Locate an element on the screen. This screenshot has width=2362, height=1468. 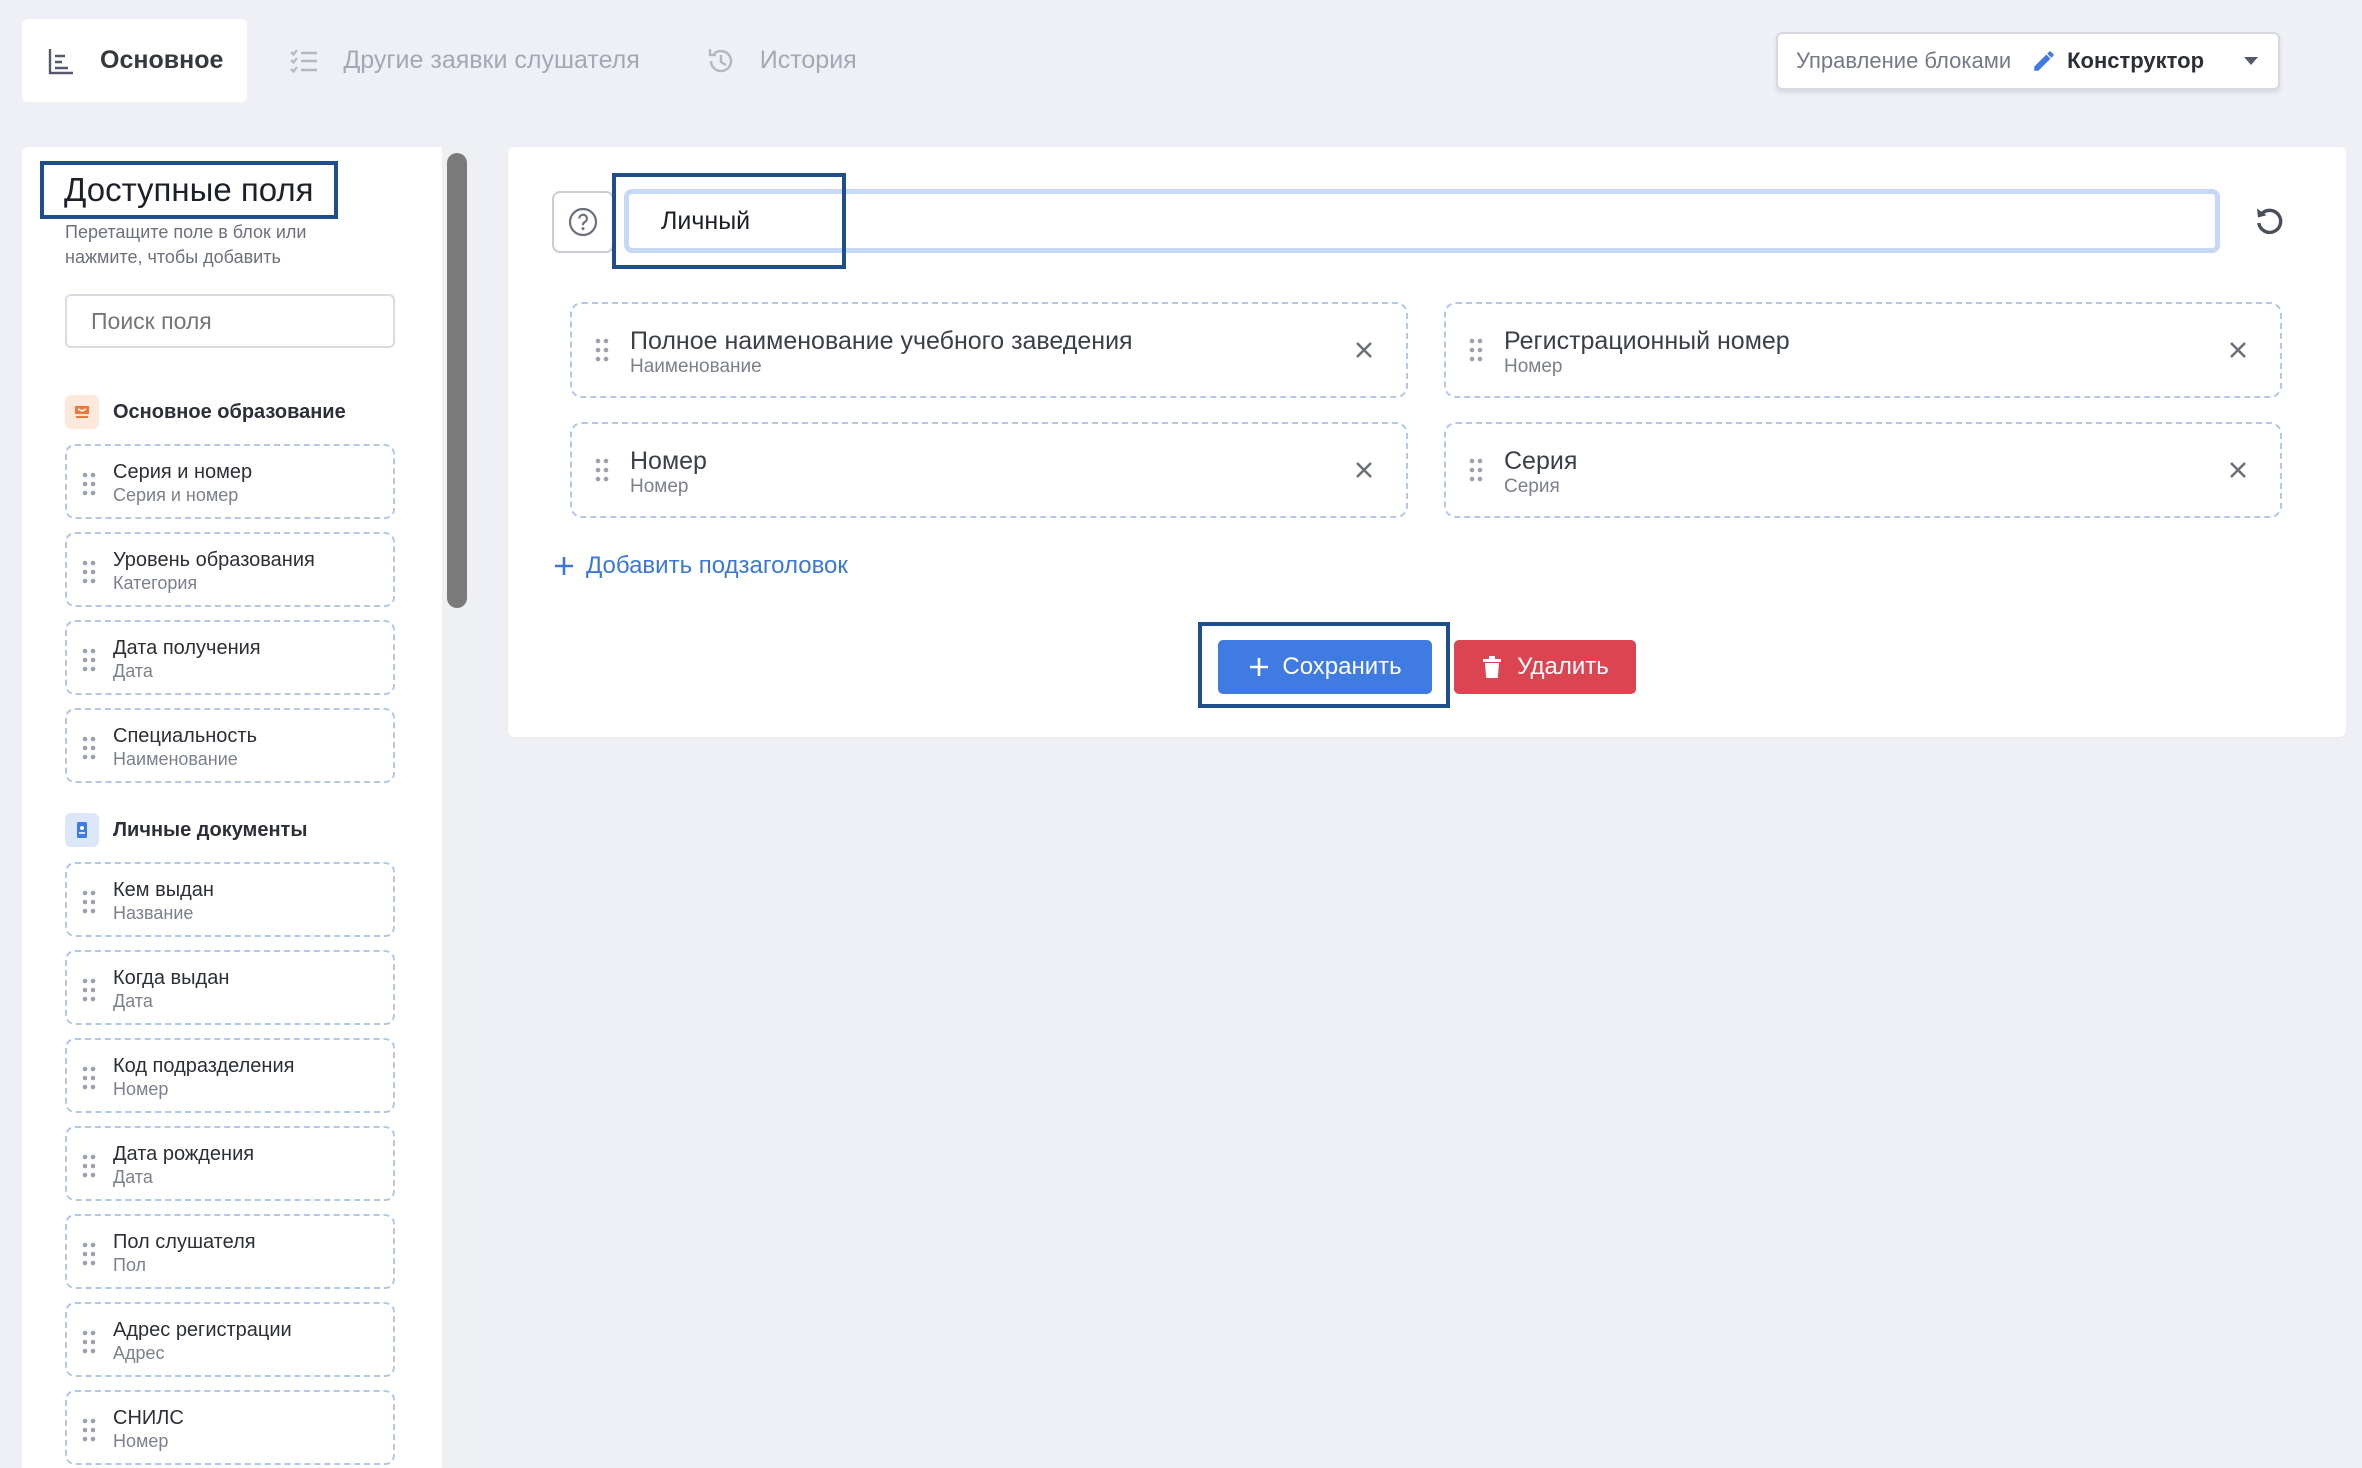
field-card: Кем выдан Название is located at coordinates (230, 899).